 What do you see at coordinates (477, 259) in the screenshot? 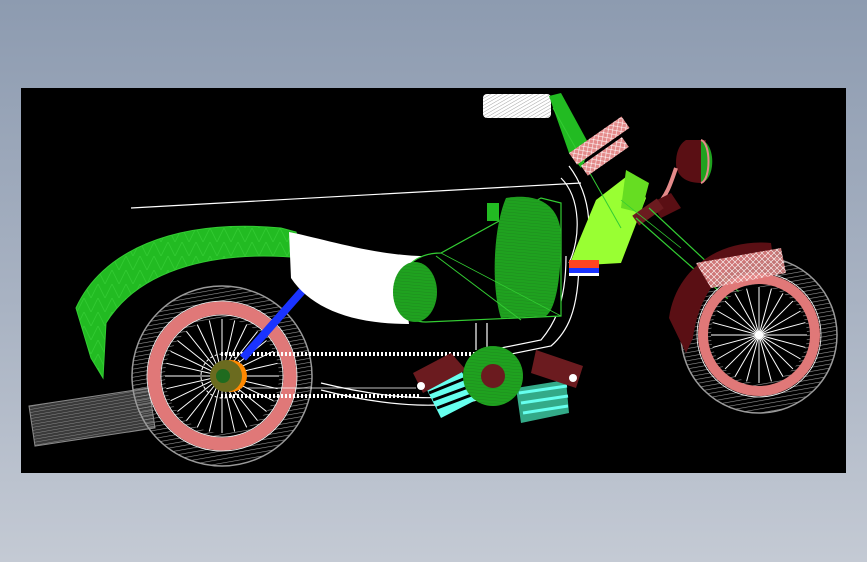
I see `fuel-tank` at bounding box center [477, 259].